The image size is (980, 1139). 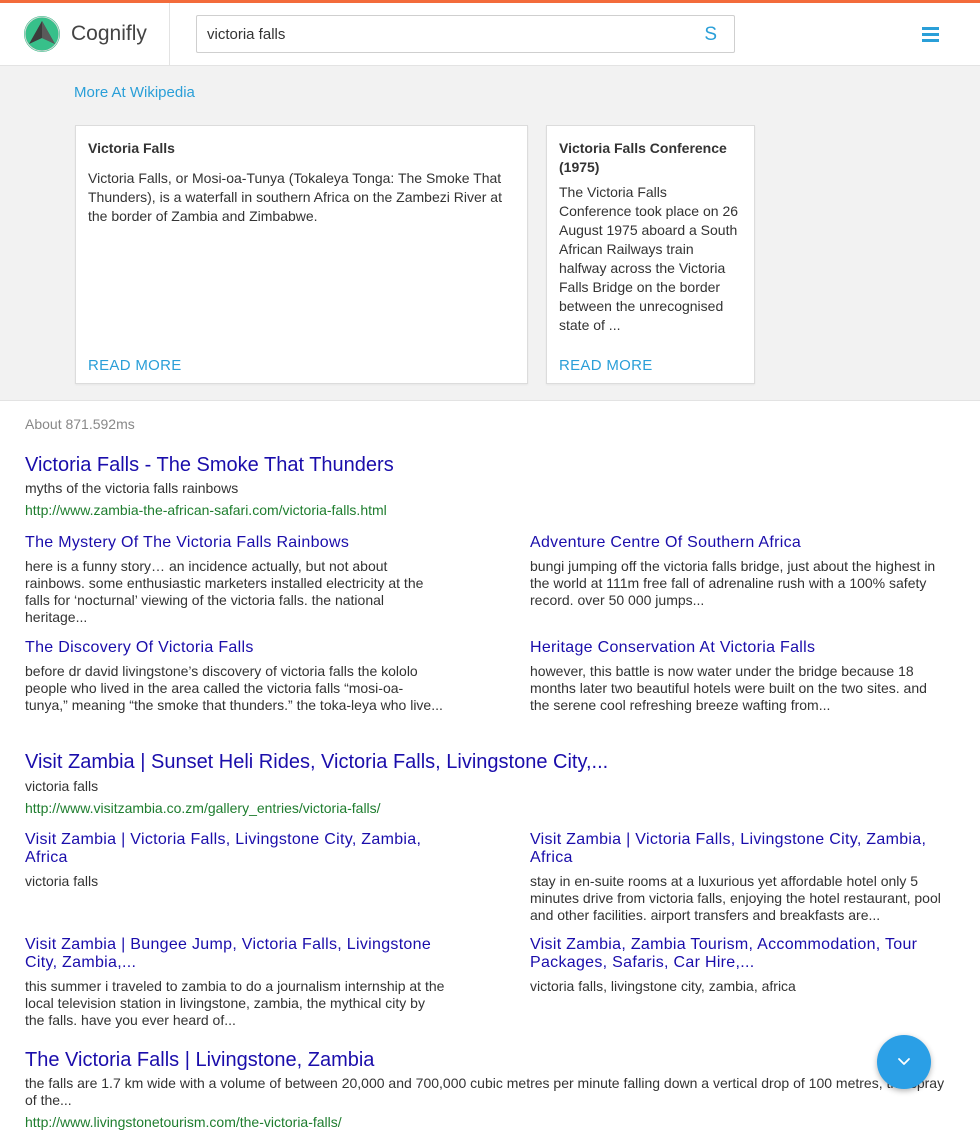 What do you see at coordinates (672, 647) in the screenshot?
I see `sub-result-title-link: Heritage Conservation At Victoria Falls` at bounding box center [672, 647].